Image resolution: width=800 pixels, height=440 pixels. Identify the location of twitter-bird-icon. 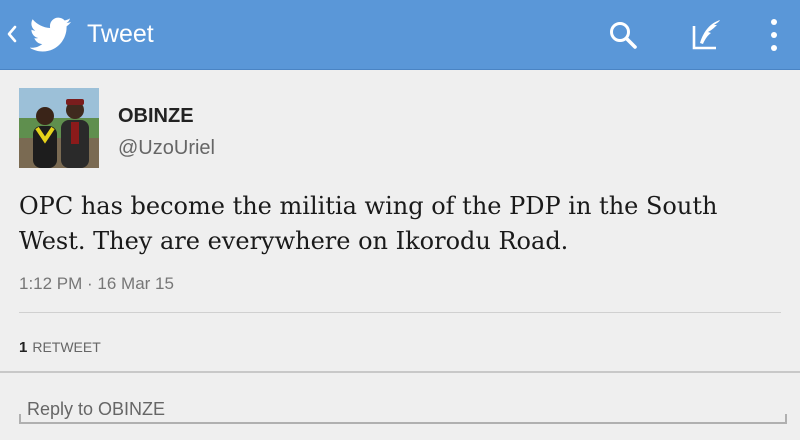
(51, 34).